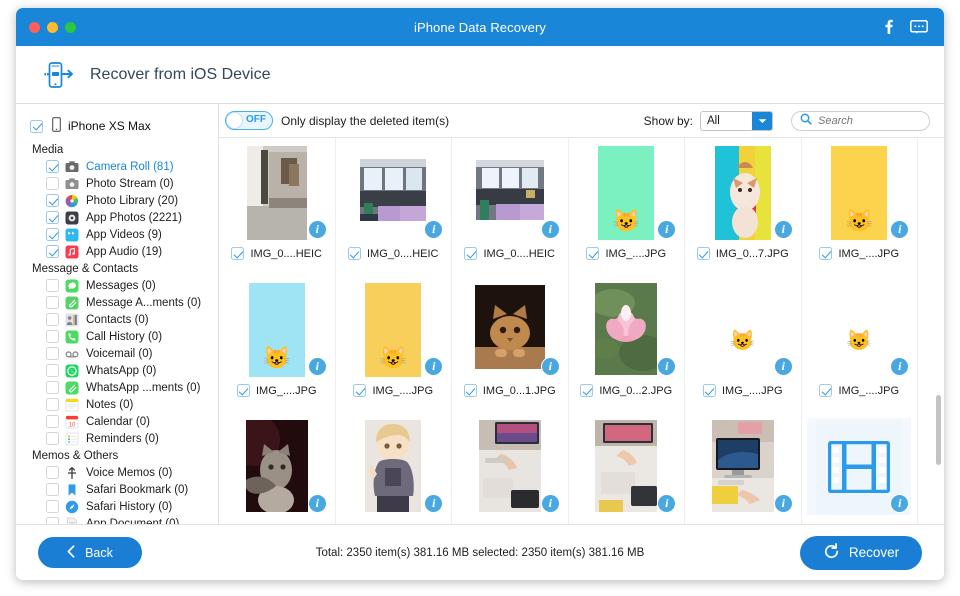 Image resolution: width=960 pixels, height=596 pixels. Describe the element at coordinates (117, 285) in the screenshot. I see `sidebar-item: Messages (0)` at that location.